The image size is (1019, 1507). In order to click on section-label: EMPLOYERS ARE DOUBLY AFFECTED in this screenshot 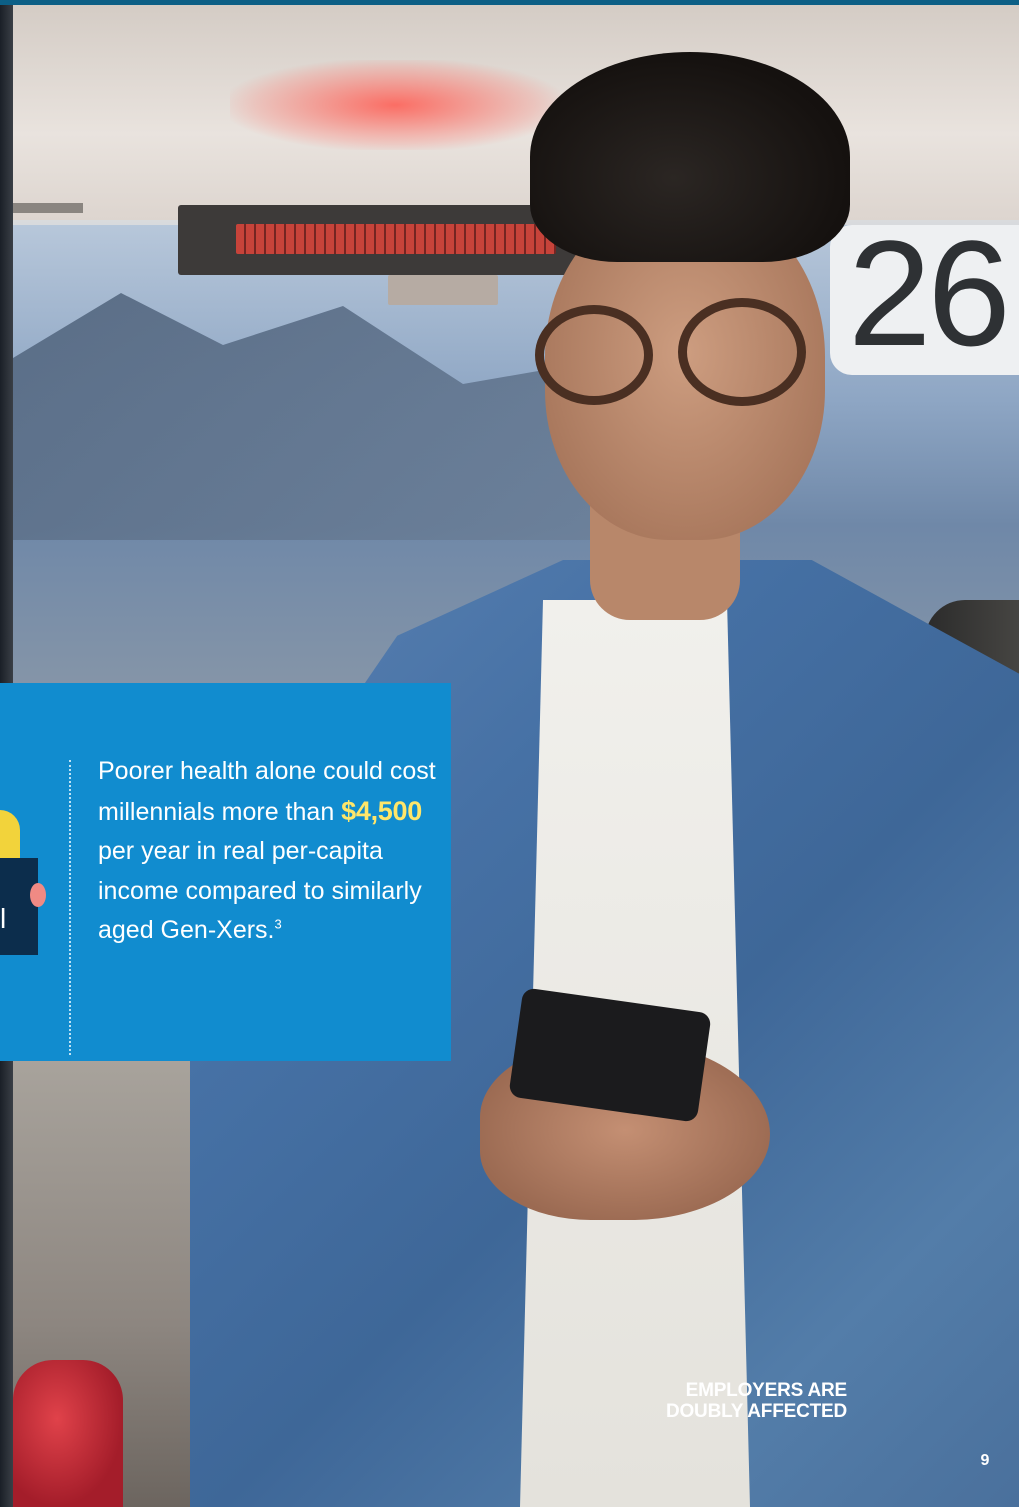, I will do `click(756, 1401)`.